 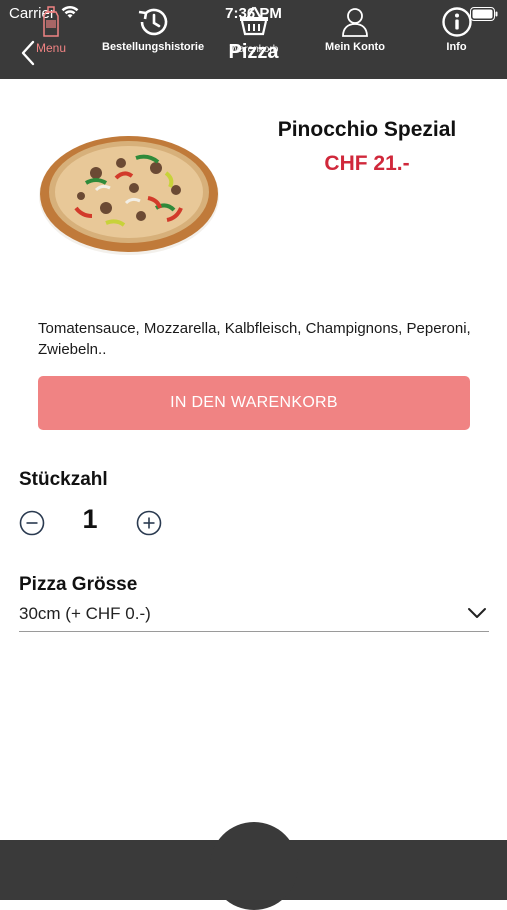 I want to click on tab-my-account-label: Mein Konto, so click(x=355, y=47).